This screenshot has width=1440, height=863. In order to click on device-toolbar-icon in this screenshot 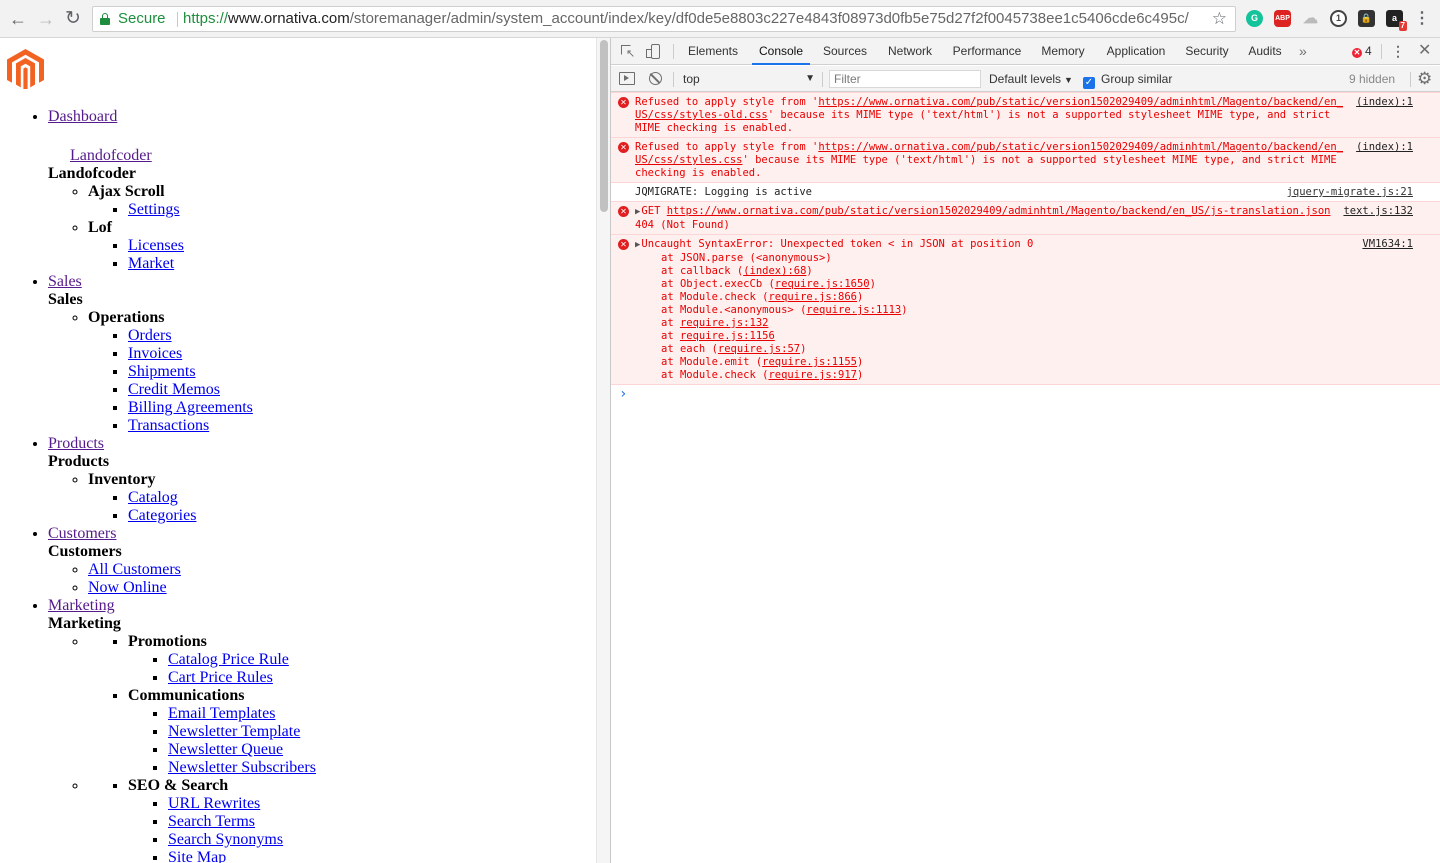, I will do `click(654, 51)`.